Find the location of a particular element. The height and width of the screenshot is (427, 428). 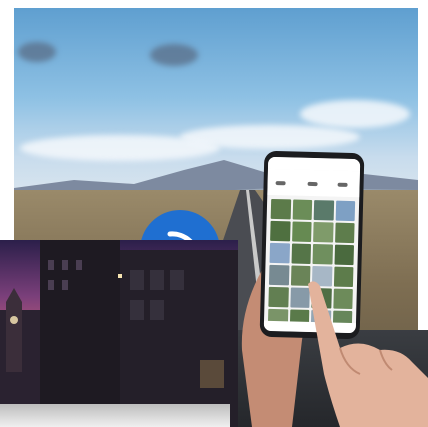

city-photo-frame is located at coordinates (115, 415).